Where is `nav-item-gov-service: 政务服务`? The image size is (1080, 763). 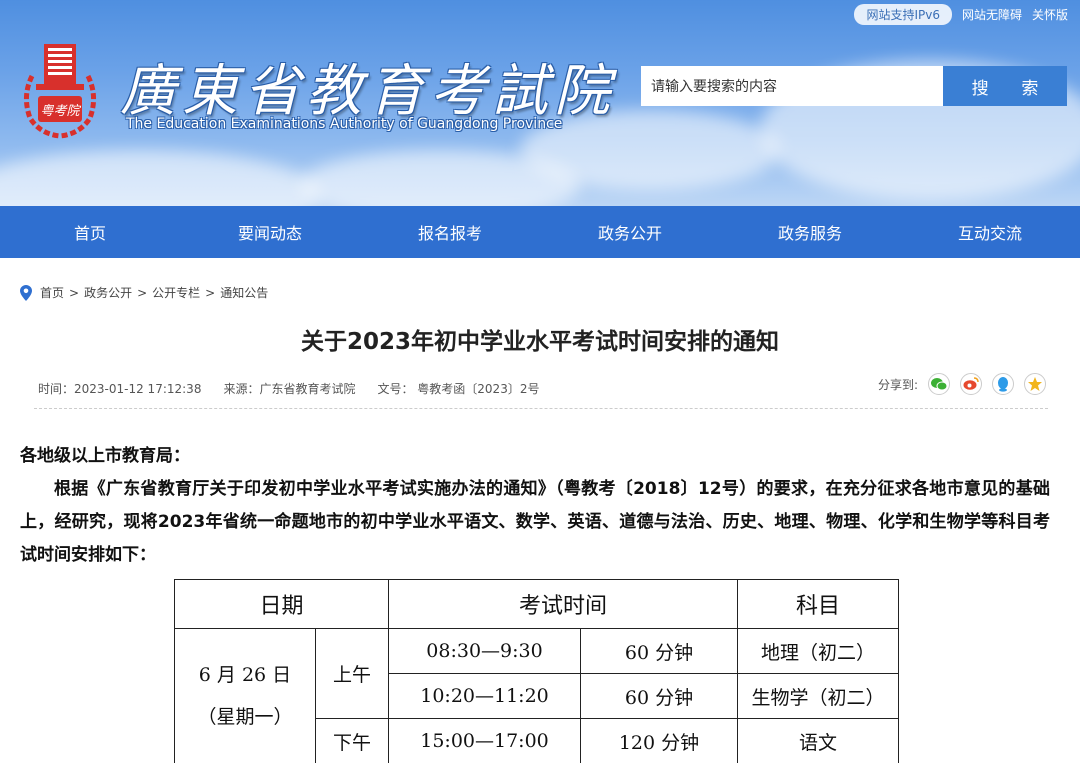 nav-item-gov-service: 政务服务 is located at coordinates (810, 232).